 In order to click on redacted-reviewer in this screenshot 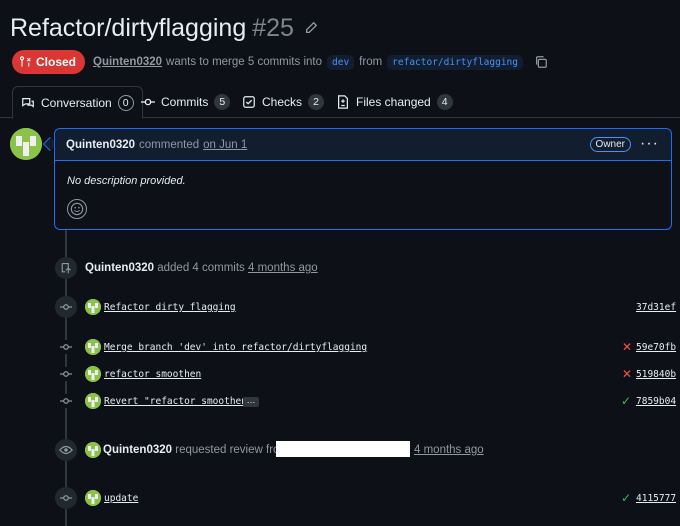, I will do `click(343, 449)`.